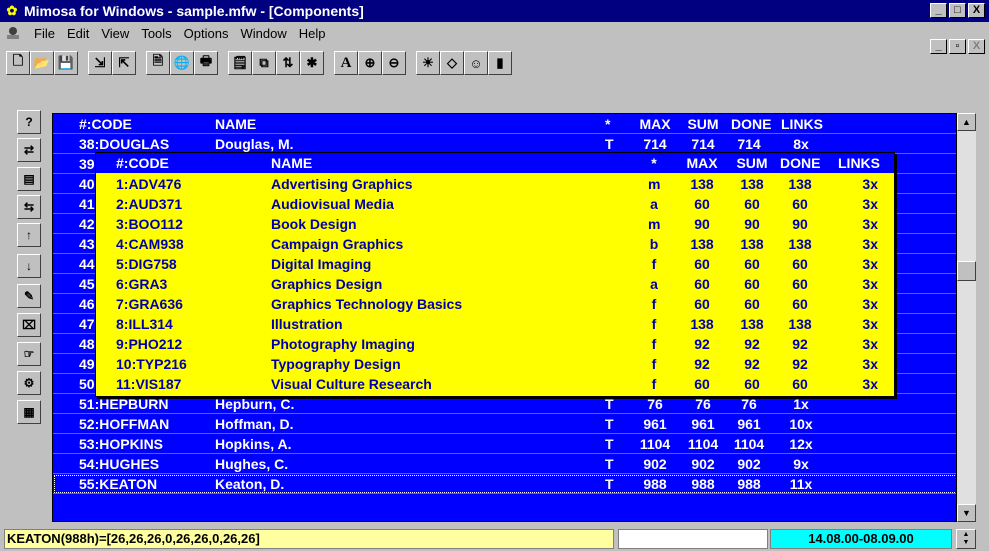 This screenshot has height=551, width=989. What do you see at coordinates (66, 63) in the screenshot?
I see `save-button: 💾` at bounding box center [66, 63].